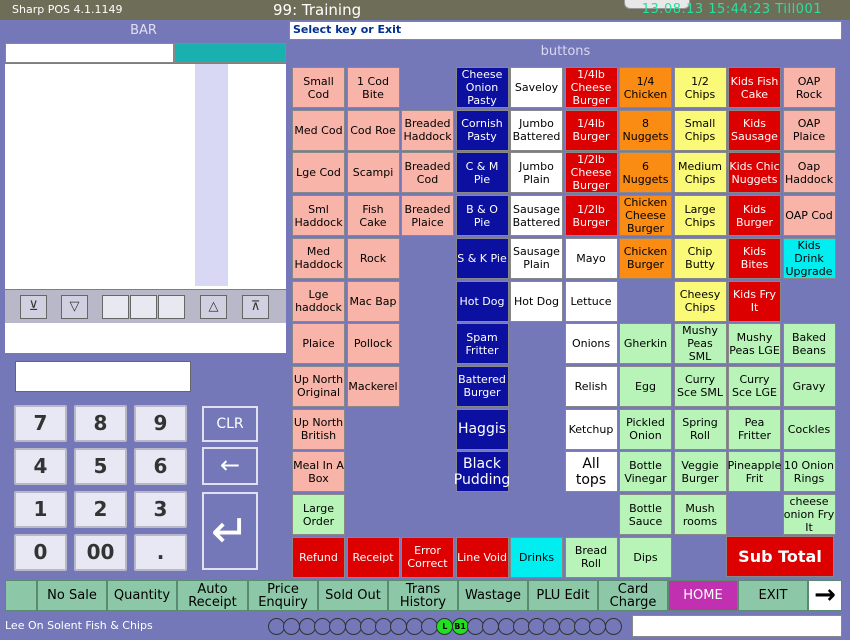  I want to click on product-button-10-onion-rings: 10 Onion Rings, so click(809, 472).